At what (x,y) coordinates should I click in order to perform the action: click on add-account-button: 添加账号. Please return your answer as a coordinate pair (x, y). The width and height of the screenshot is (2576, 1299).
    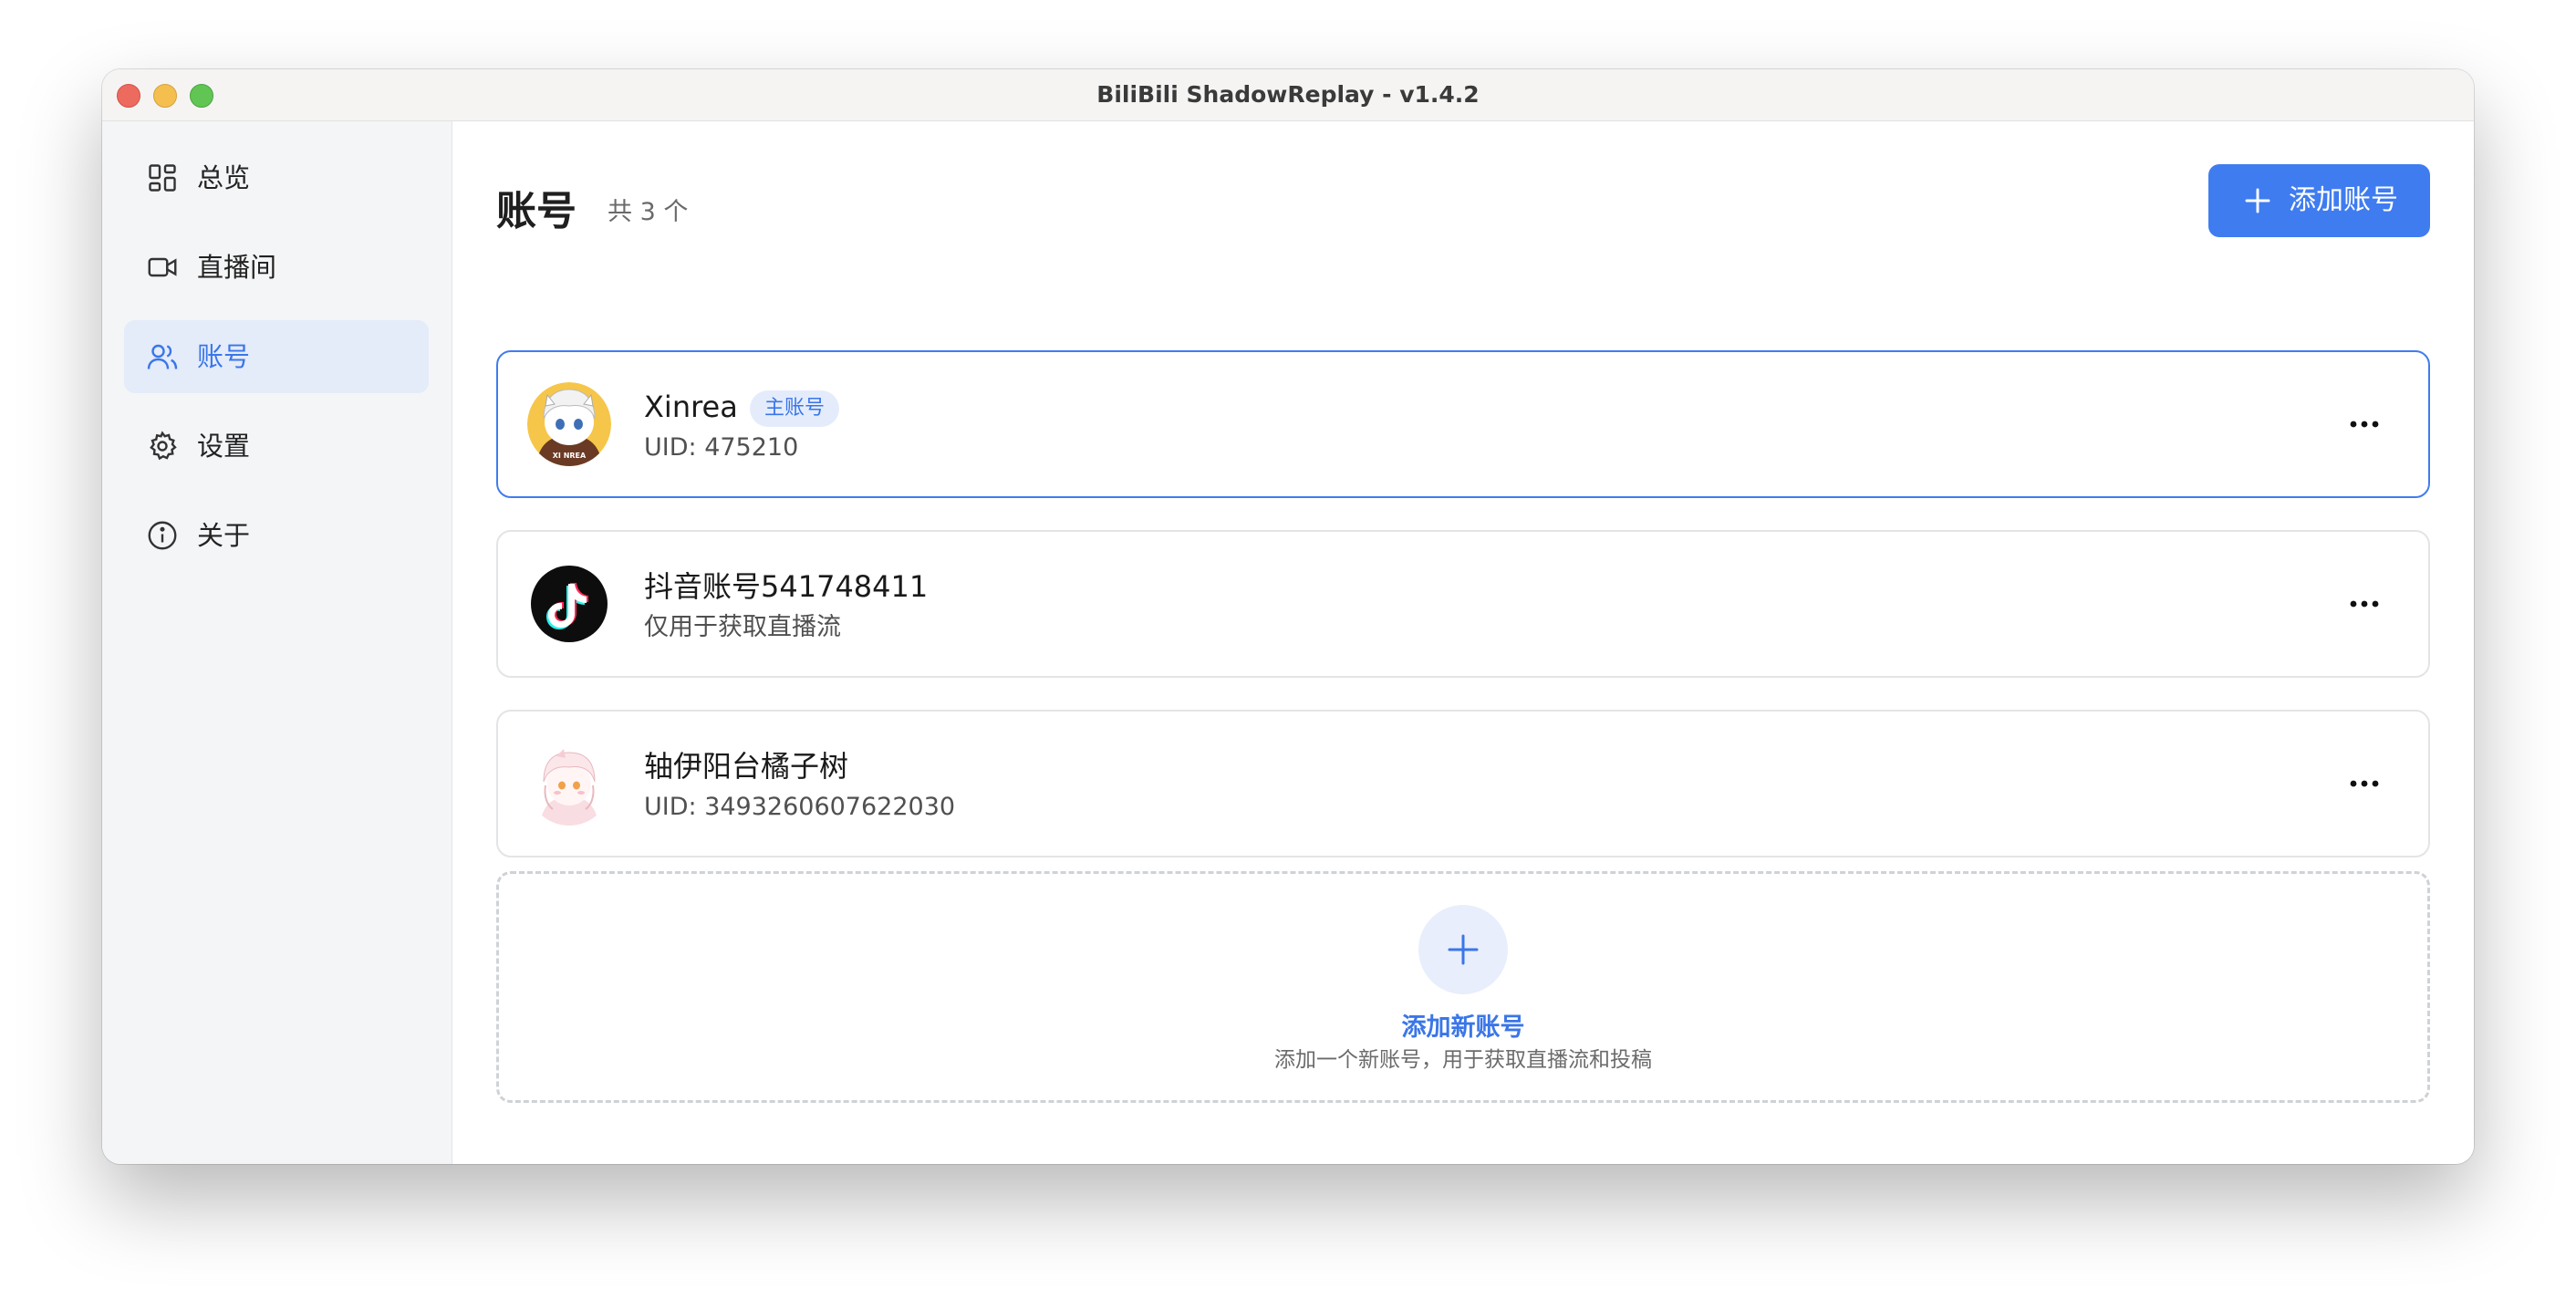
    Looking at the image, I should click on (2319, 200).